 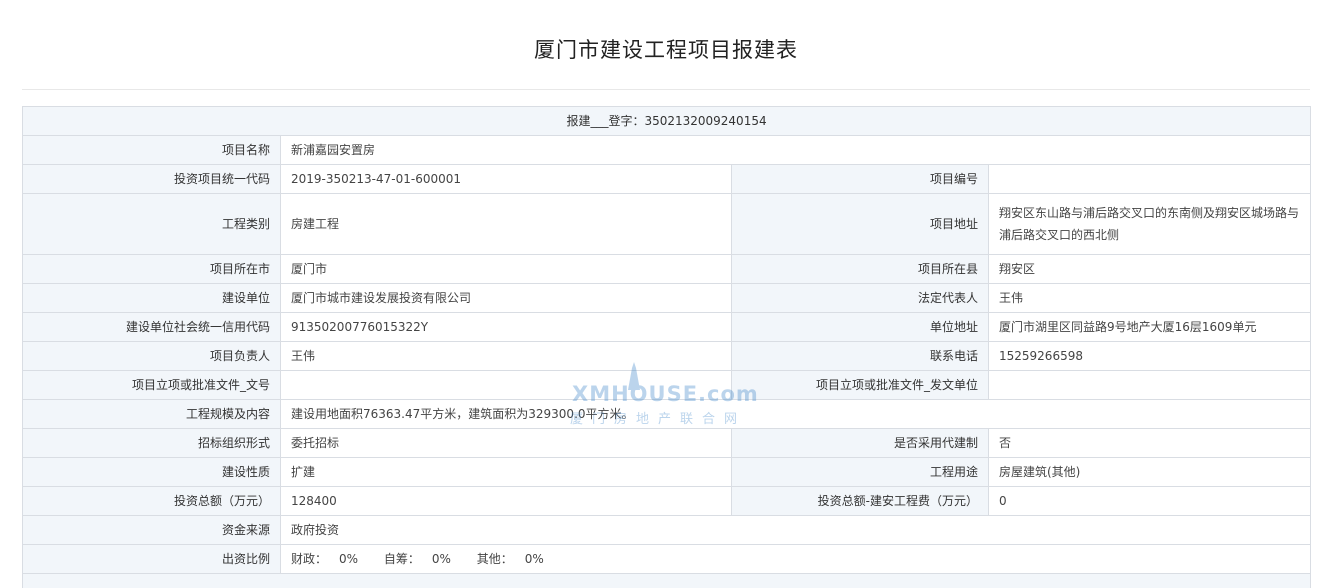 What do you see at coordinates (860, 327) in the screenshot?
I see `unit-address-label: 单位地址` at bounding box center [860, 327].